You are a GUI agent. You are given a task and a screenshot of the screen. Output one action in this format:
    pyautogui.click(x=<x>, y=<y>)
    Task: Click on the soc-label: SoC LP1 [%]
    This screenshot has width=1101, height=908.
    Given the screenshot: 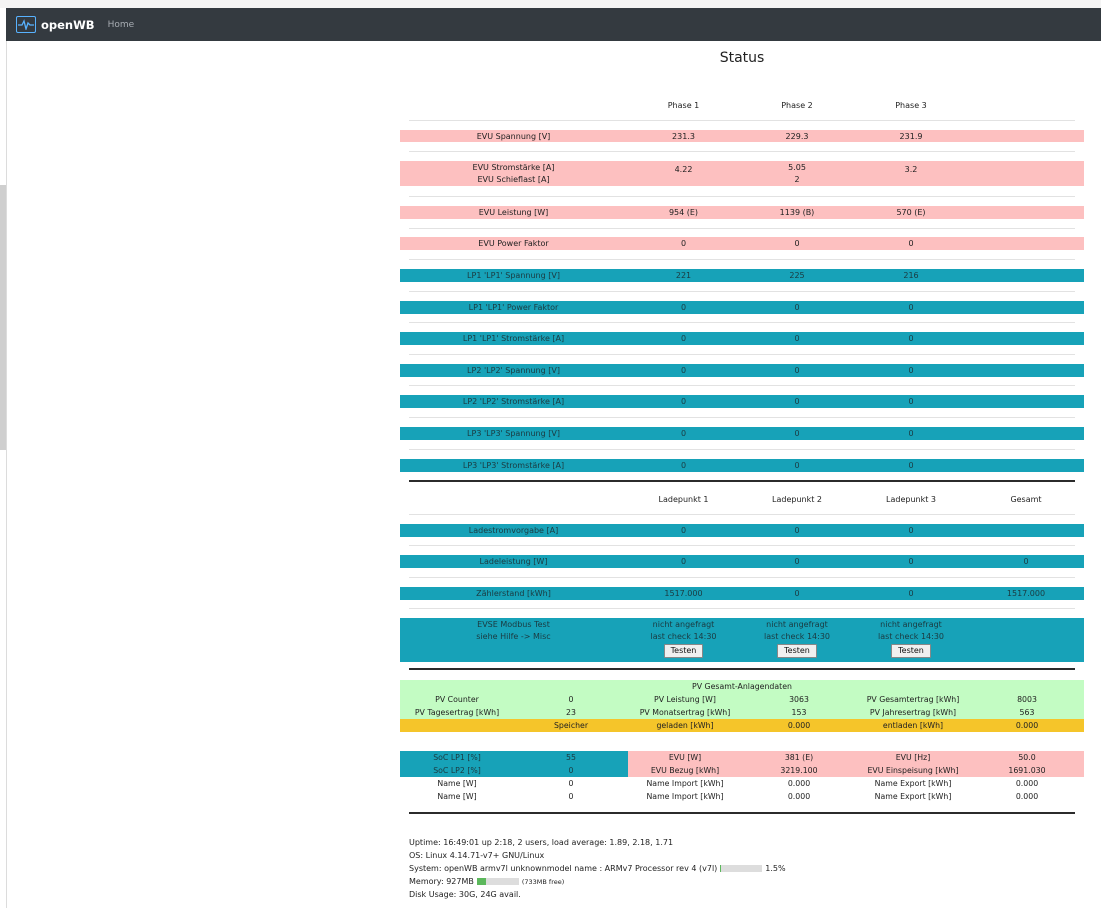 What is the action you would take?
    pyautogui.click(x=457, y=757)
    